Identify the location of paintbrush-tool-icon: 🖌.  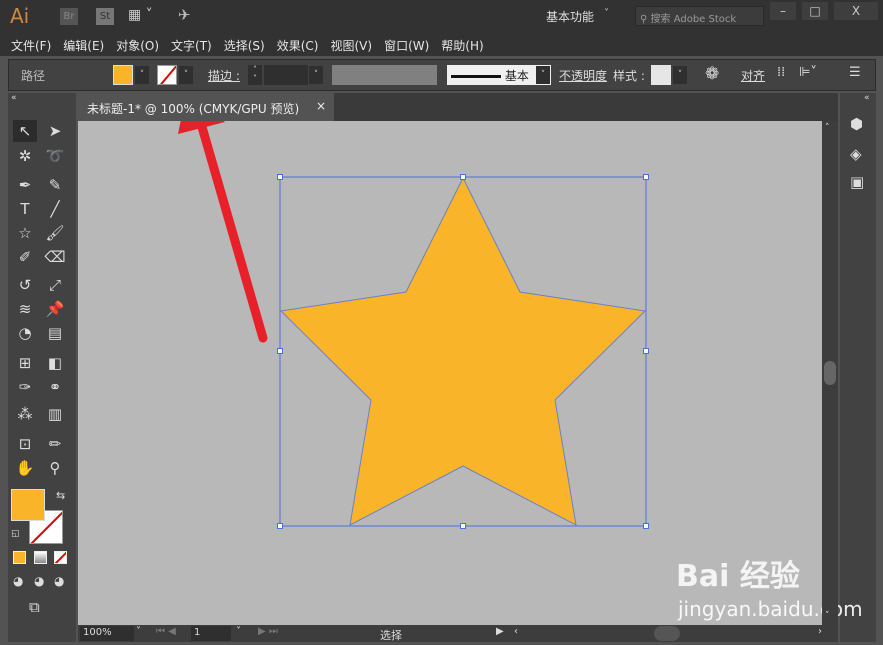
(55, 233).